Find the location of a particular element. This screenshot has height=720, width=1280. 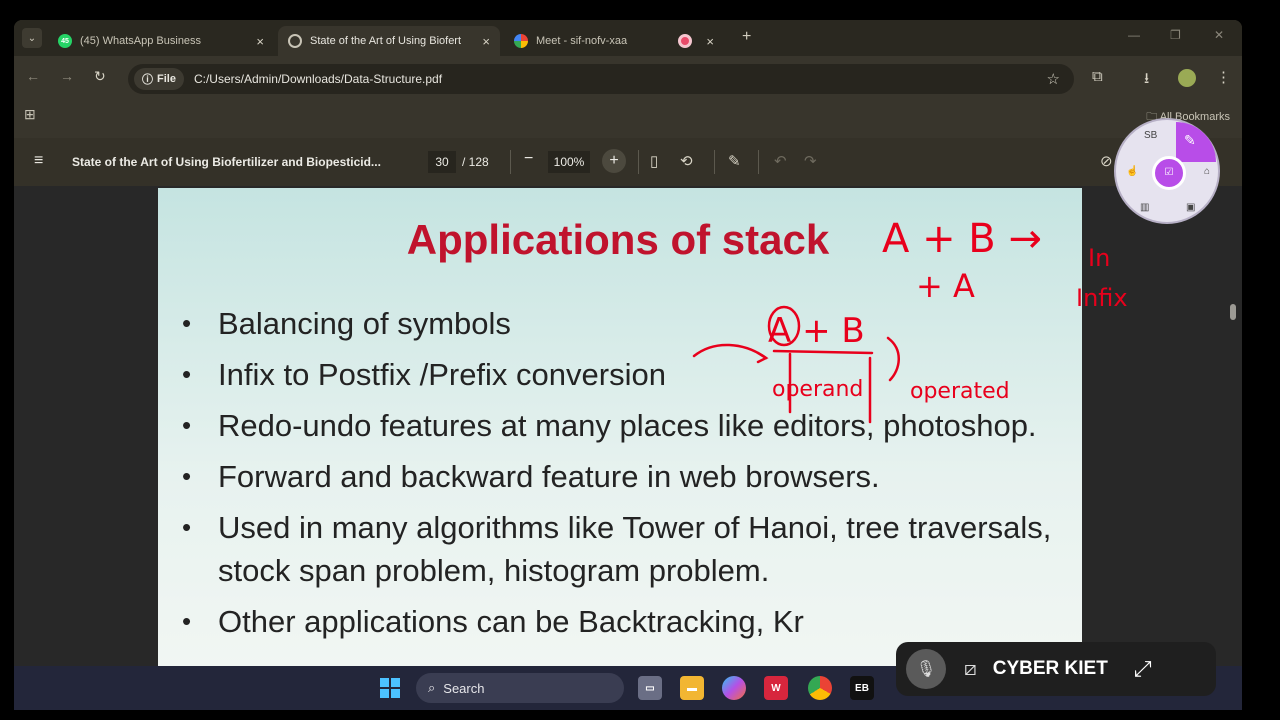

apps-grid-icon: ⊞ is located at coordinates (30, 114).